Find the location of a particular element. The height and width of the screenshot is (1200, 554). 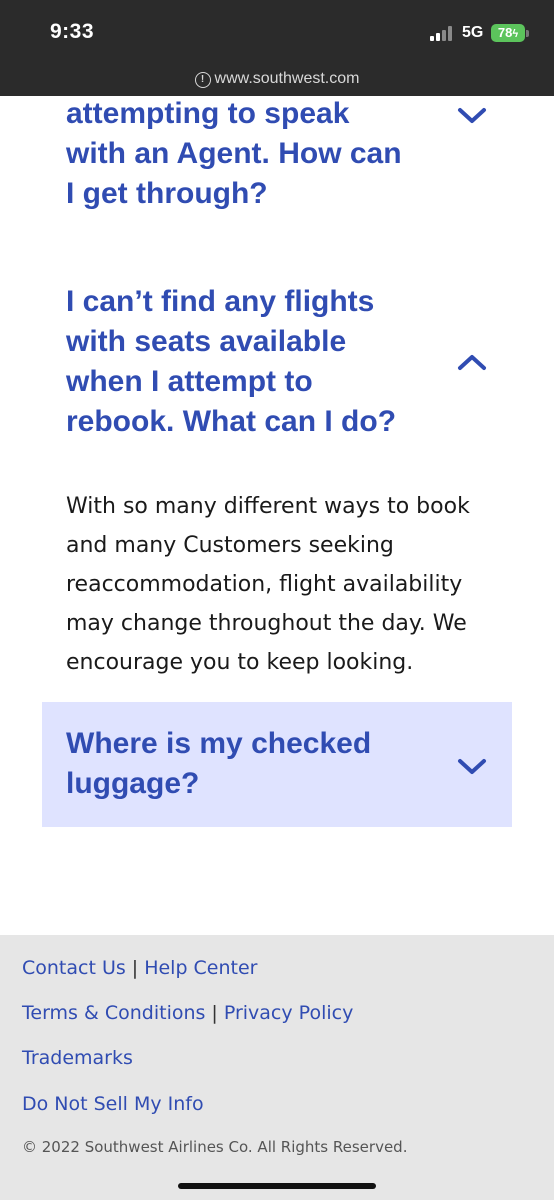

do-not-sell-link: Do Not Sell My Info is located at coordinates (113, 1104).